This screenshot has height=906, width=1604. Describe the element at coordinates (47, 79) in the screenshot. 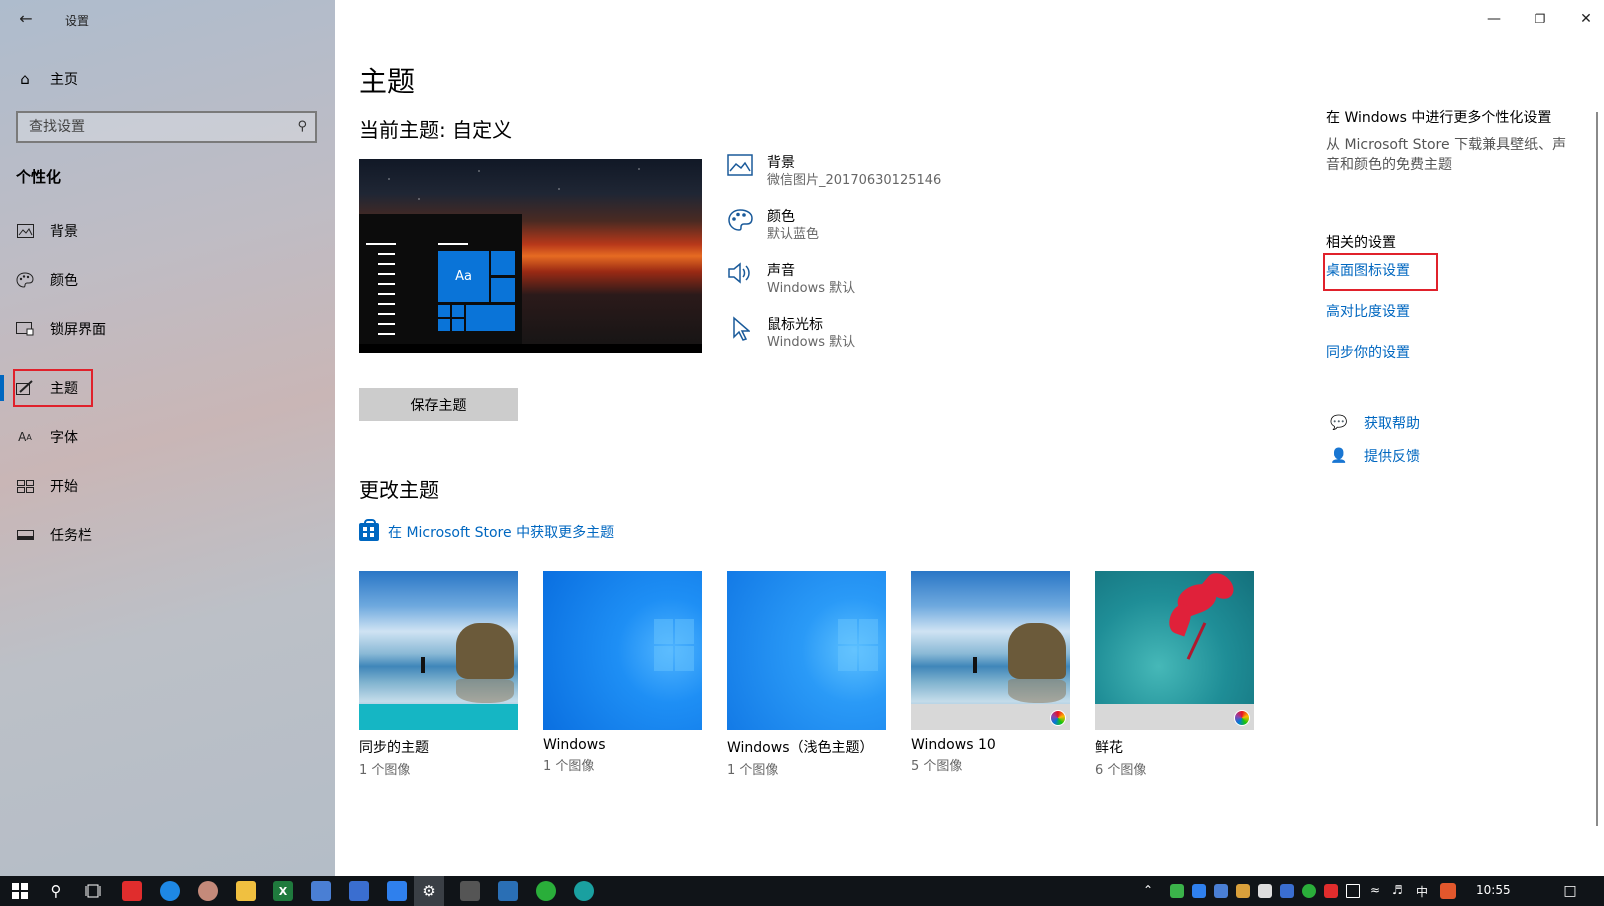

I see `nav-home: ⌂ 主页` at that location.